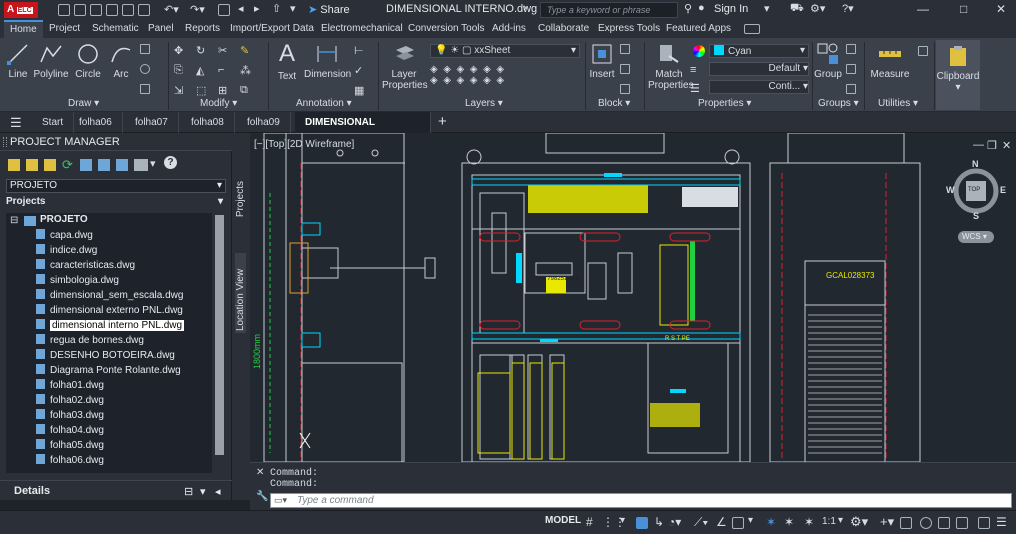  What do you see at coordinates (589, 522) in the screenshot?
I see `grid-icon: #` at bounding box center [589, 522].